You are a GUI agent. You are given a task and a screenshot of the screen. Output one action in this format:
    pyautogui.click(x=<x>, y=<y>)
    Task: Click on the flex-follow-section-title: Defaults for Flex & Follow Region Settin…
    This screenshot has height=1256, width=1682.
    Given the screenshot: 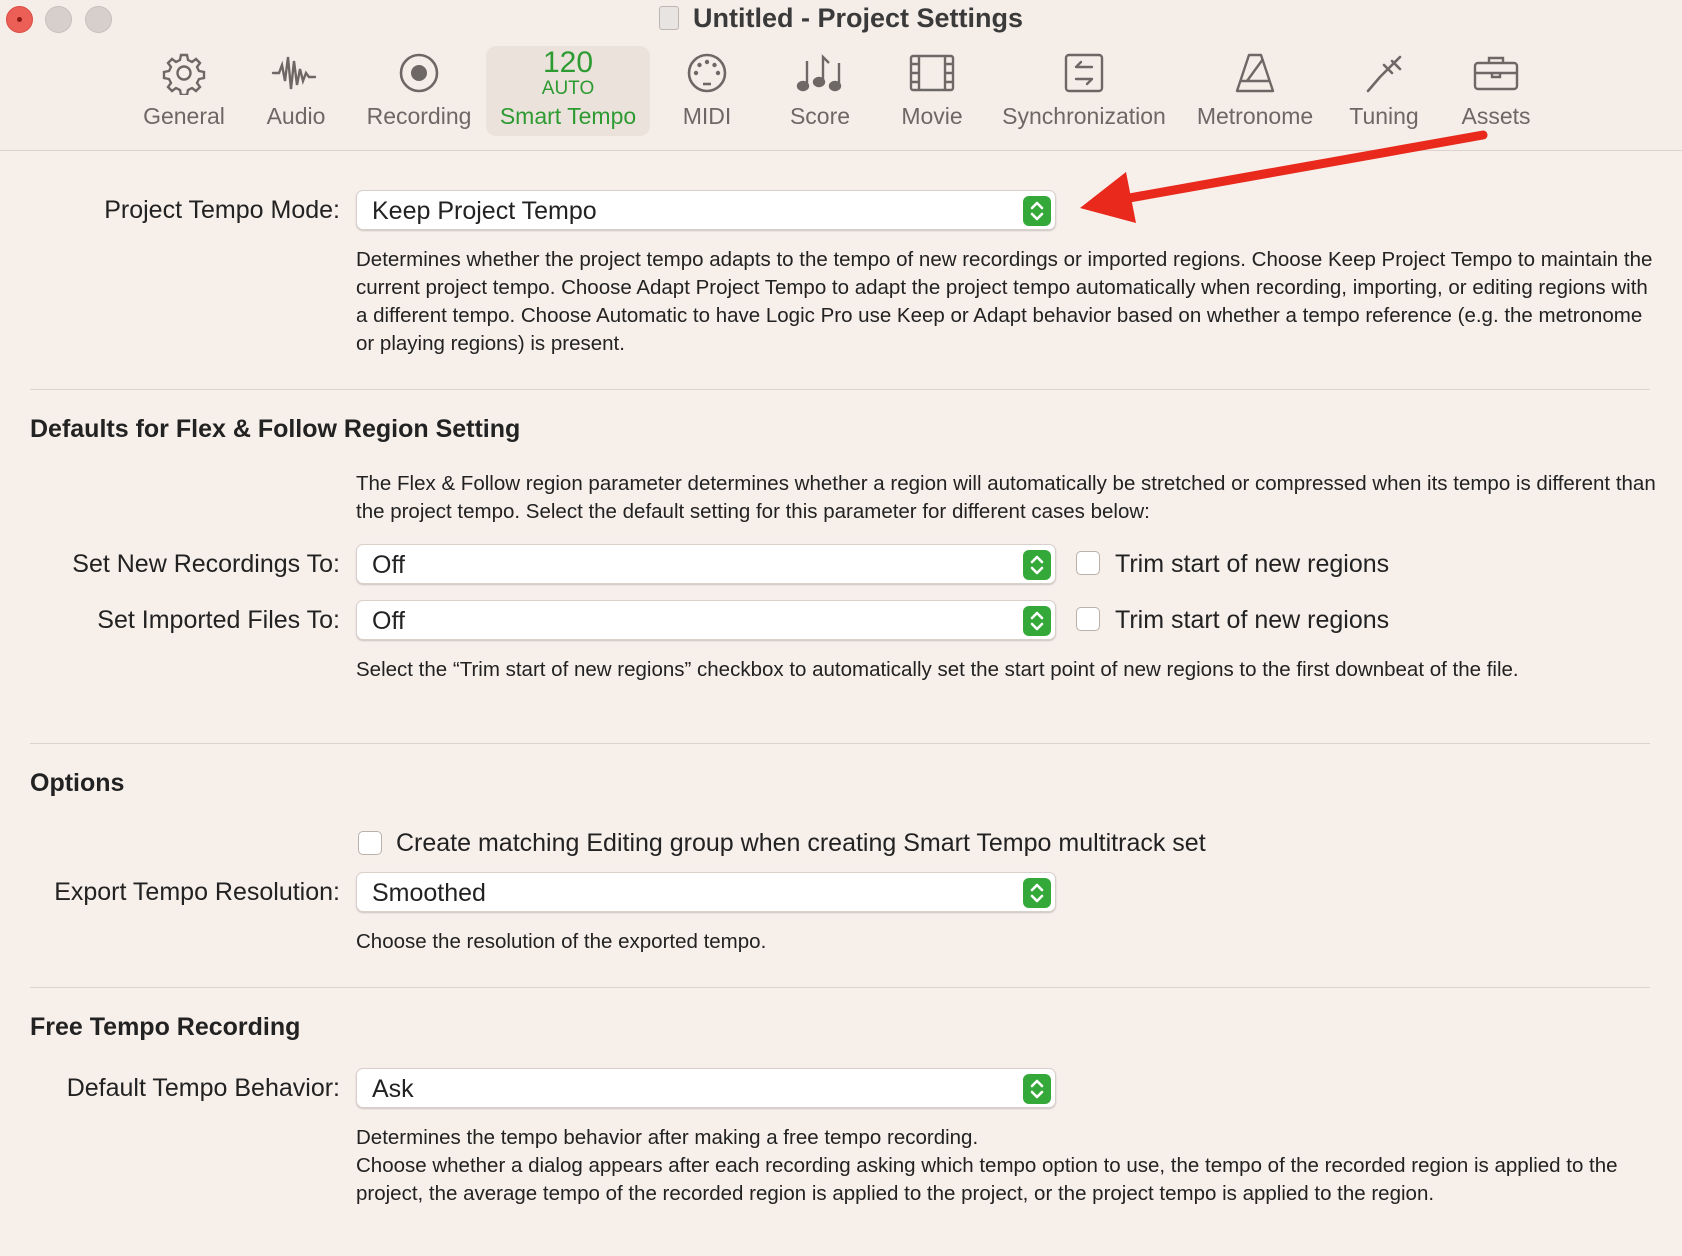 What is the action you would take?
    pyautogui.click(x=275, y=429)
    